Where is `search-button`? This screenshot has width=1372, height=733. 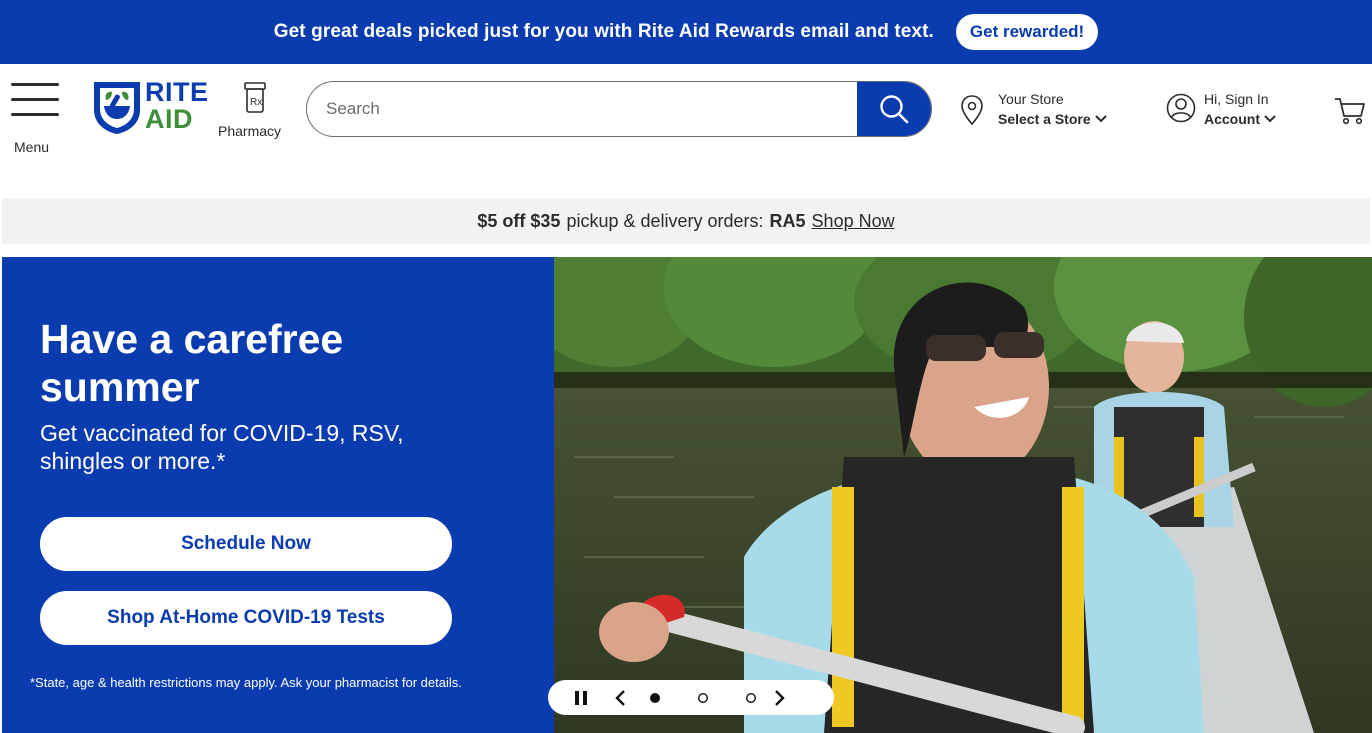
search-button is located at coordinates (894, 109).